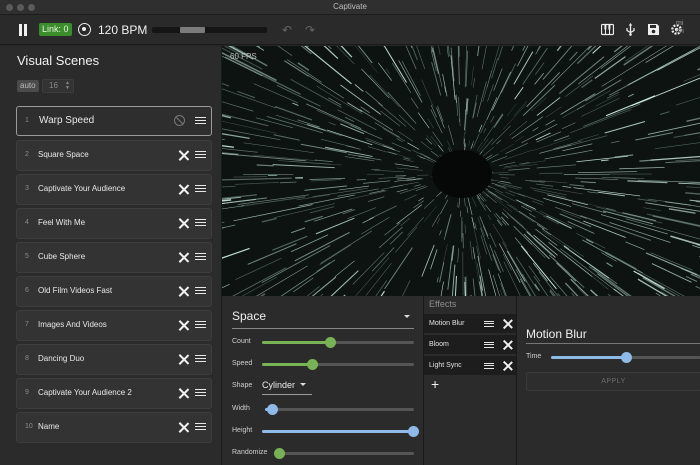  What do you see at coordinates (75, 290) in the screenshot?
I see `scene-name: Old Film Videos Fast` at bounding box center [75, 290].